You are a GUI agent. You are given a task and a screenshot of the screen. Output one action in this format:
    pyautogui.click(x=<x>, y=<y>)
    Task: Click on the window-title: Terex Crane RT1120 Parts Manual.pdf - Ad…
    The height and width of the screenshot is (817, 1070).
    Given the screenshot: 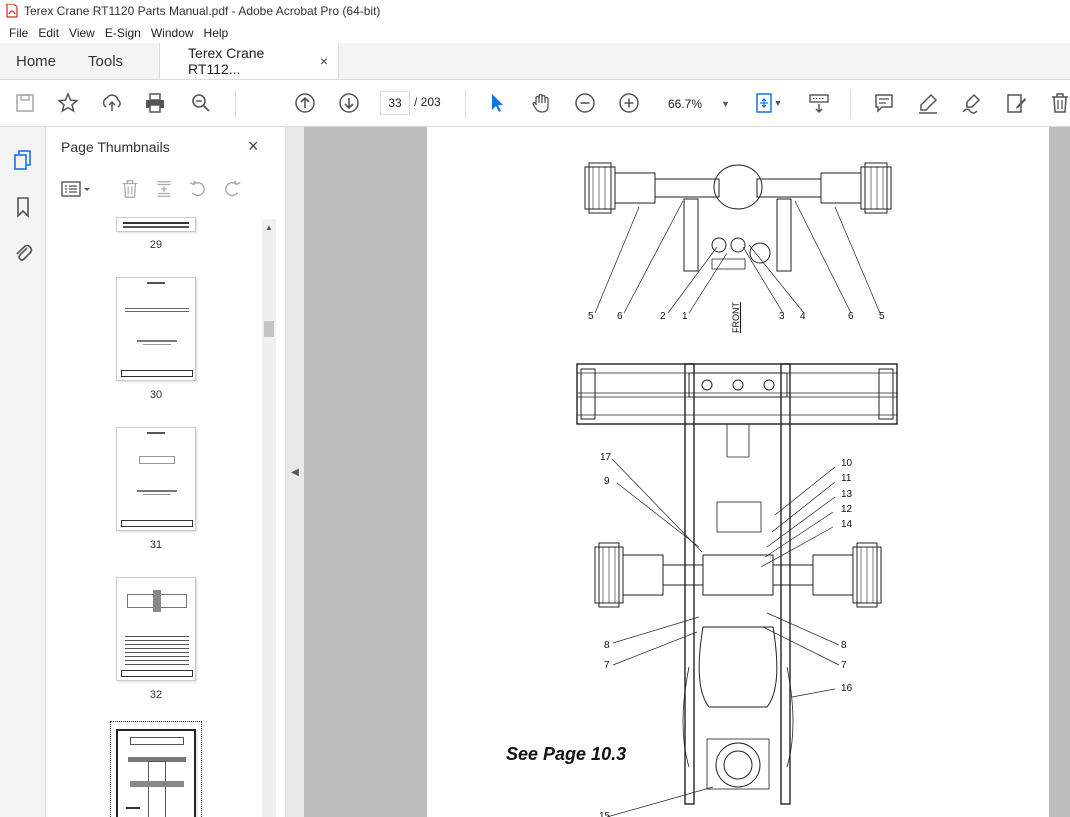 What is the action you would take?
    pyautogui.click(x=202, y=11)
    